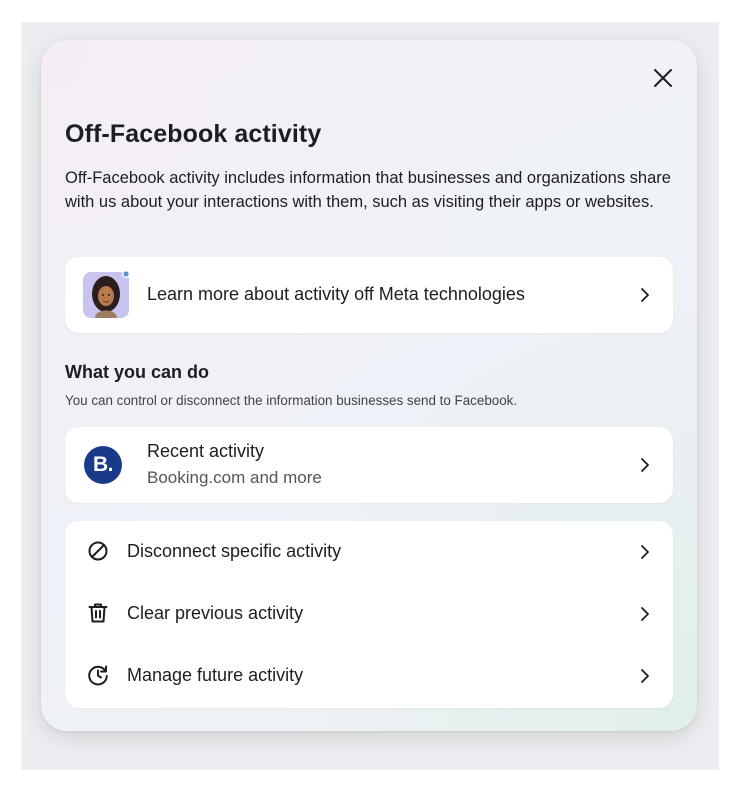  I want to click on close-button, so click(663, 78).